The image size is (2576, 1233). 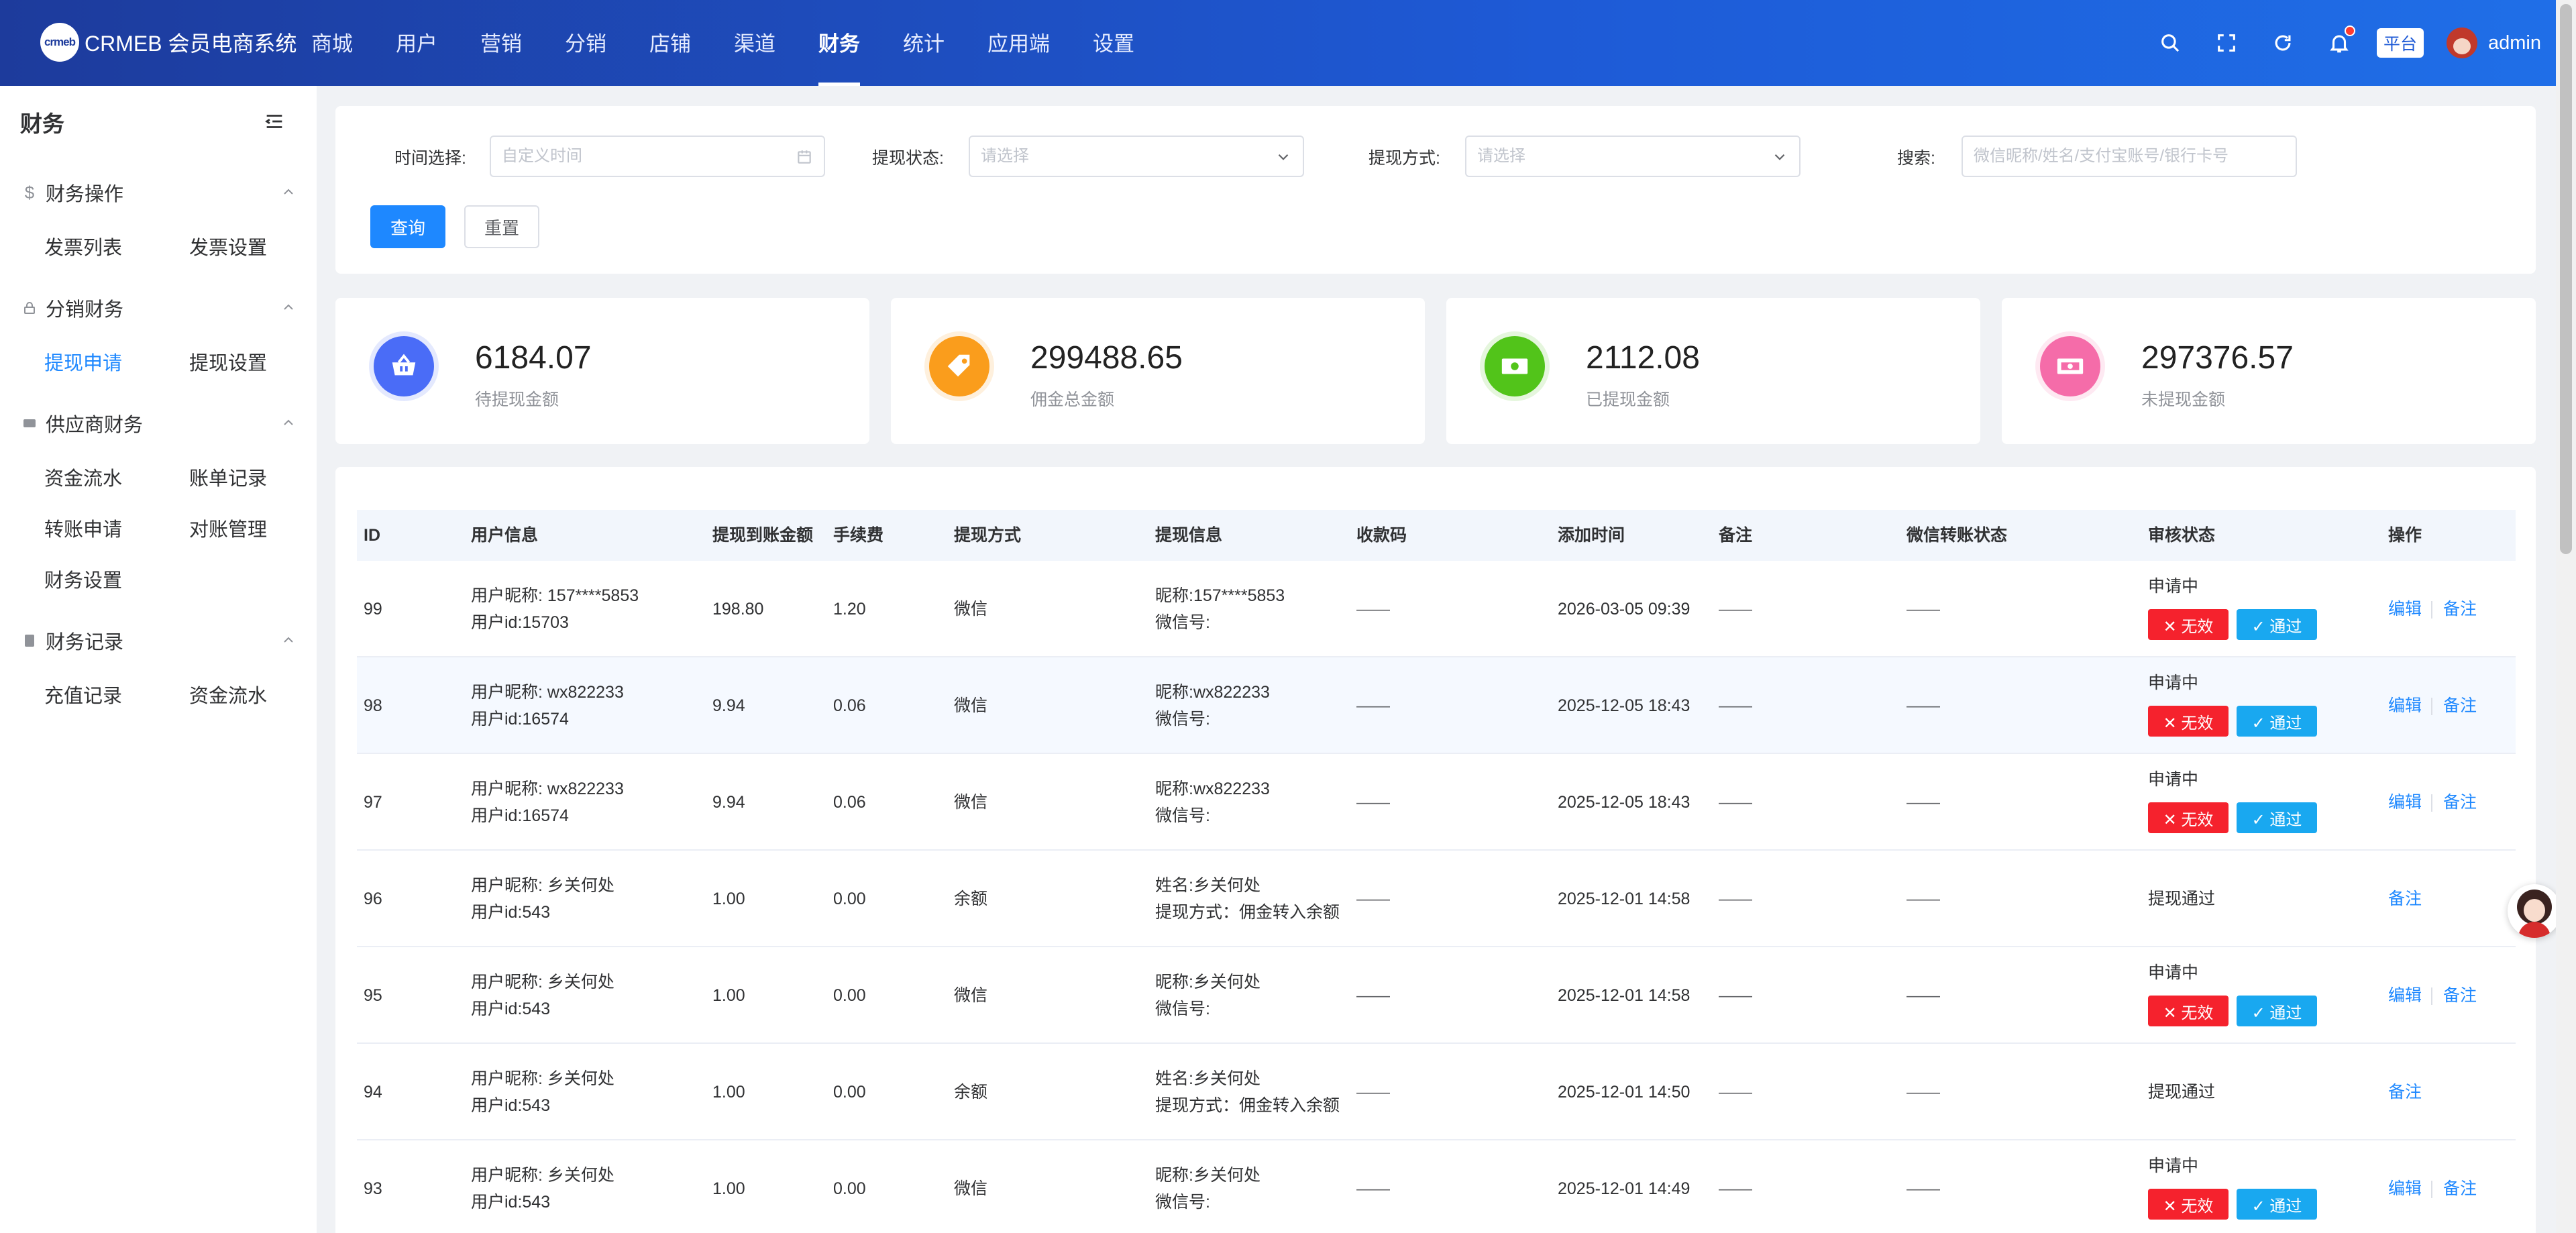 I want to click on cell-time: 2025-12-01 14:58, so click(x=1624, y=996).